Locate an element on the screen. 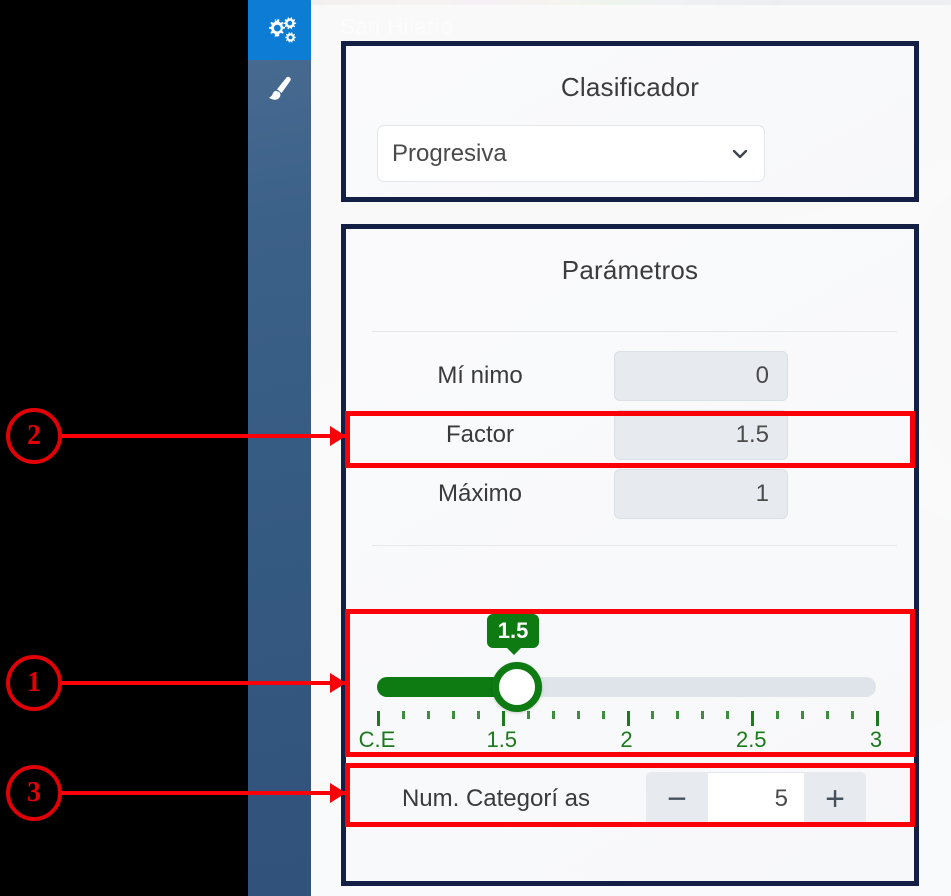 Image resolution: width=951 pixels, height=896 pixels. factor-slider-ticks is located at coordinates (628, 719).